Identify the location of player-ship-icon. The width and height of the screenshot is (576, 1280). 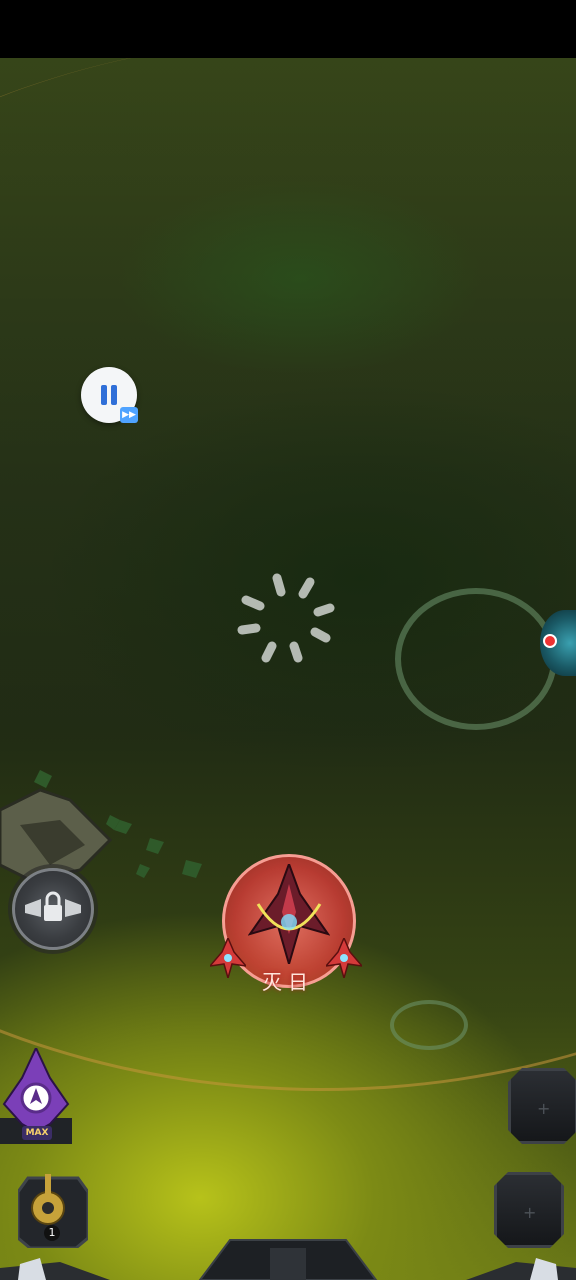
(289, 914).